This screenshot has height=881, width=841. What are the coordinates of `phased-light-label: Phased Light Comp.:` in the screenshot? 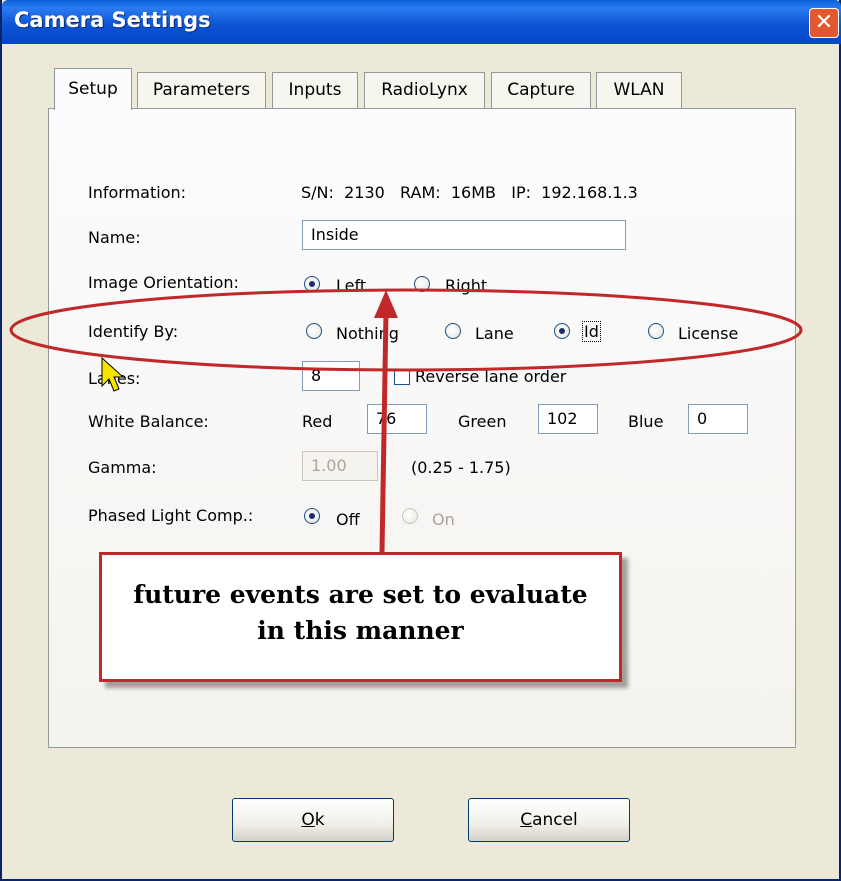 It's located at (171, 515).